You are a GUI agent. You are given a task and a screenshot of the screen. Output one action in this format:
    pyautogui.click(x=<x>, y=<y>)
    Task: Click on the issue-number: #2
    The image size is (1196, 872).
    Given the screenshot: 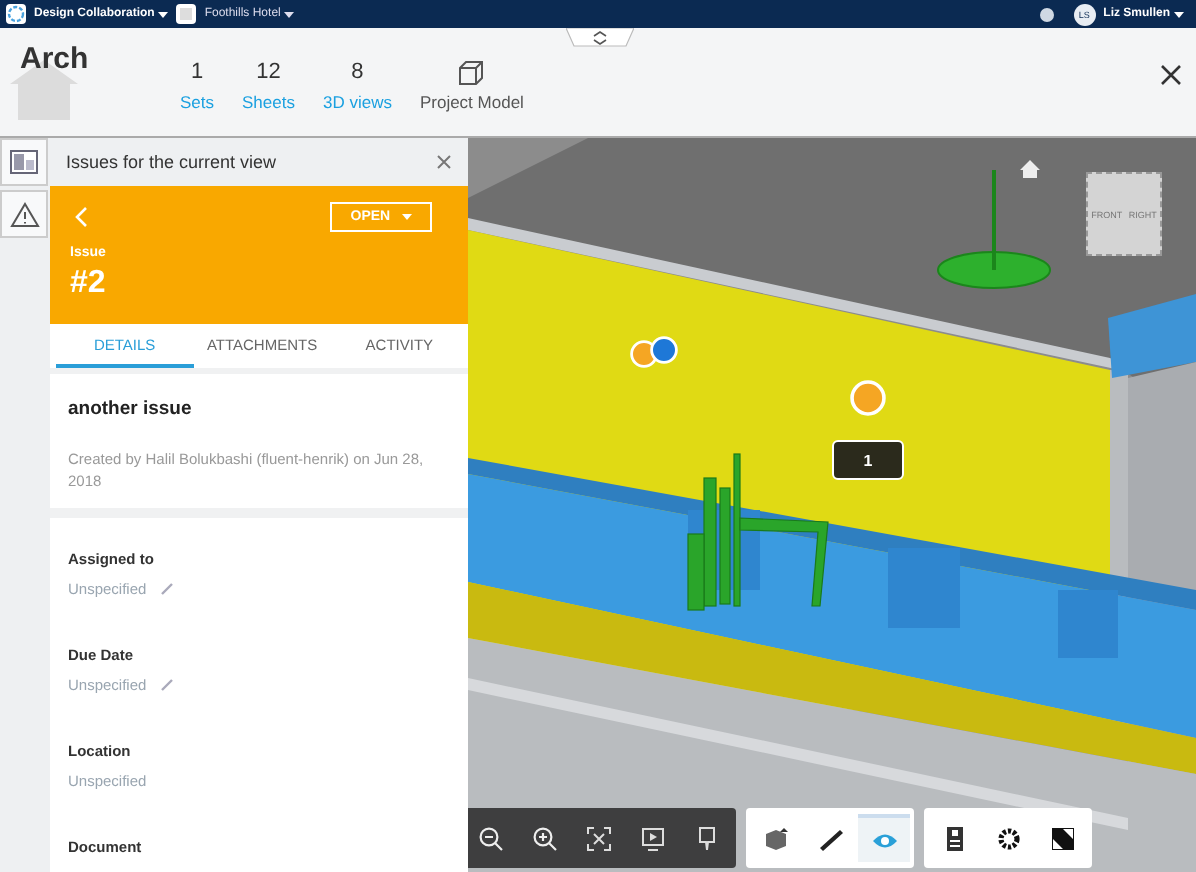 What is the action you would take?
    pyautogui.click(x=89, y=283)
    